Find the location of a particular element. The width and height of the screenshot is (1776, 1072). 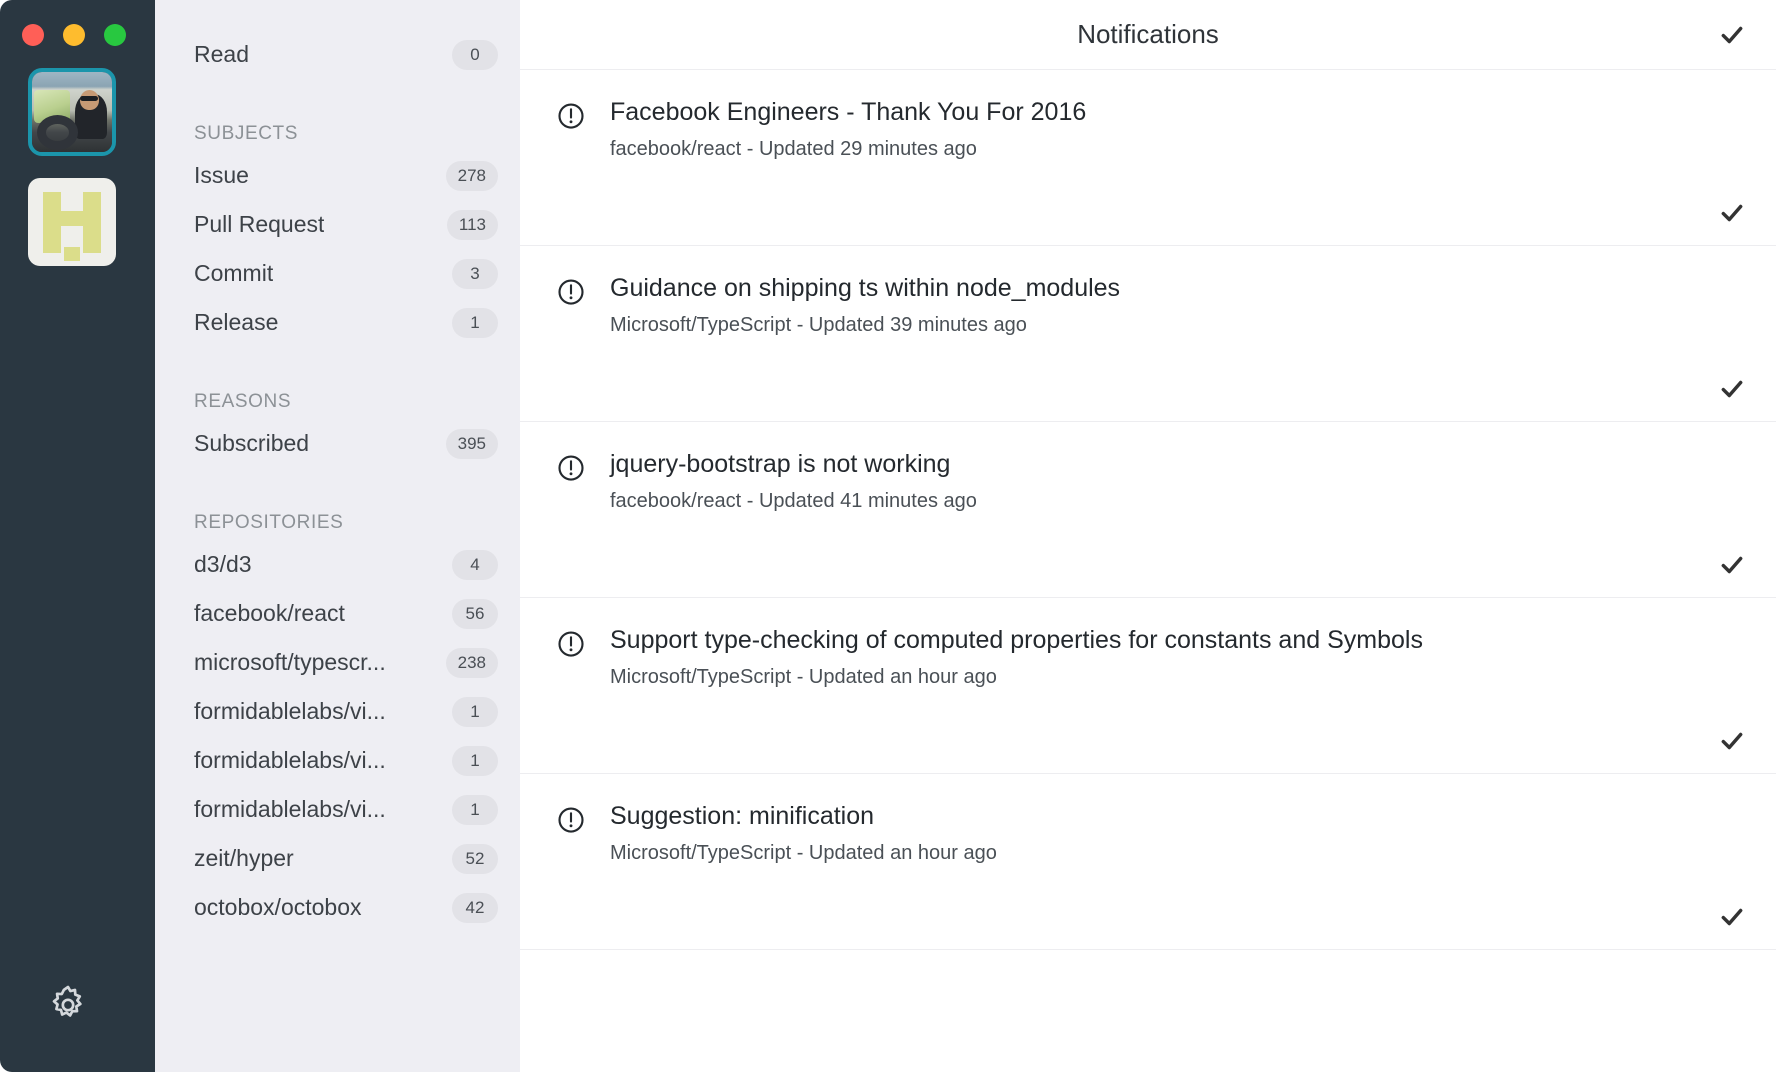

window-traffic-lights is located at coordinates (74, 35).